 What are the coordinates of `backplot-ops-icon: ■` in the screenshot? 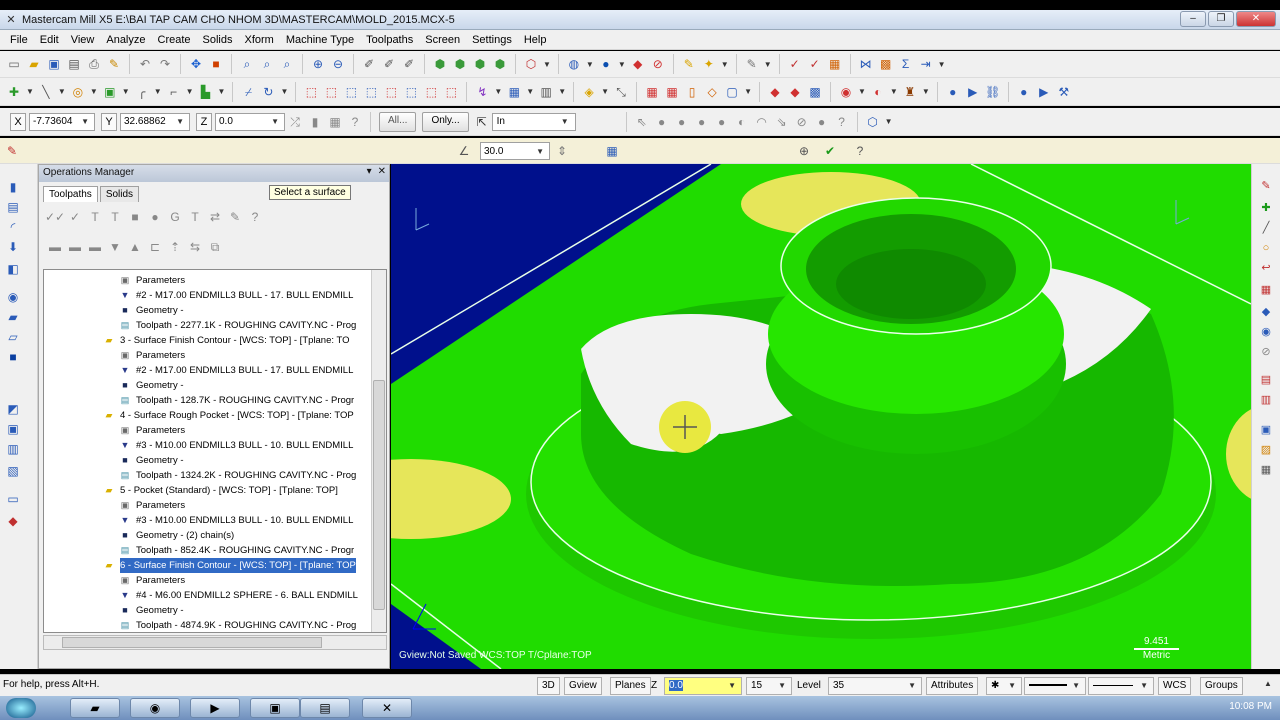 It's located at (135, 217).